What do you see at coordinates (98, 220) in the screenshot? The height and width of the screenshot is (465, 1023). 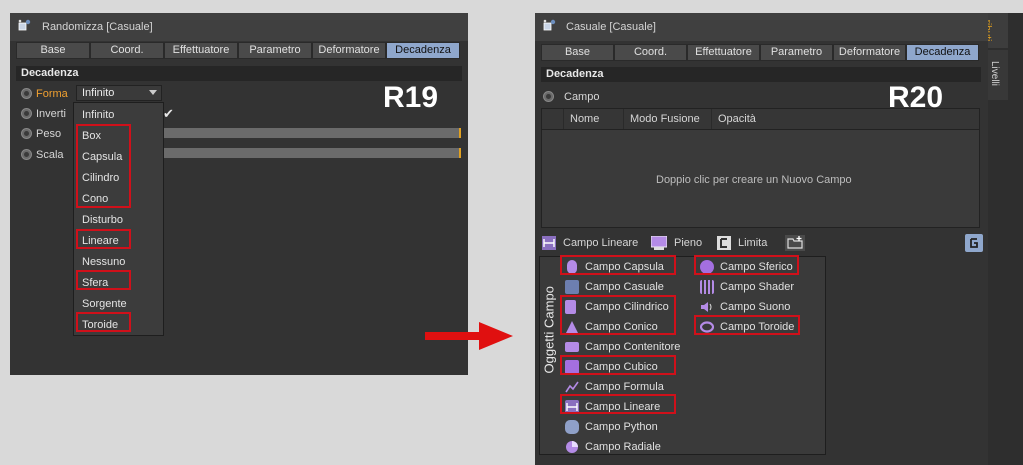 I see `option-disturbo: Disturbo` at bounding box center [98, 220].